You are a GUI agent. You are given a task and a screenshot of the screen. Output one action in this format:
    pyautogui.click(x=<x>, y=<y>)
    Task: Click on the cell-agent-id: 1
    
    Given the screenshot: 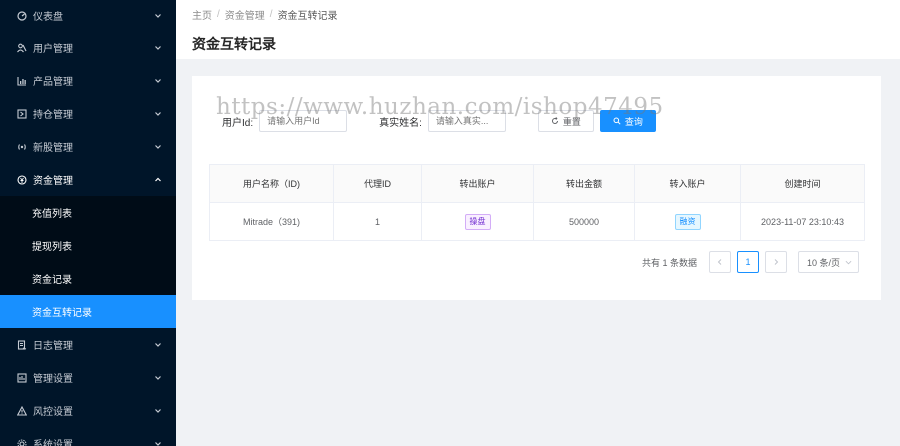 What is the action you would take?
    pyautogui.click(x=377, y=221)
    